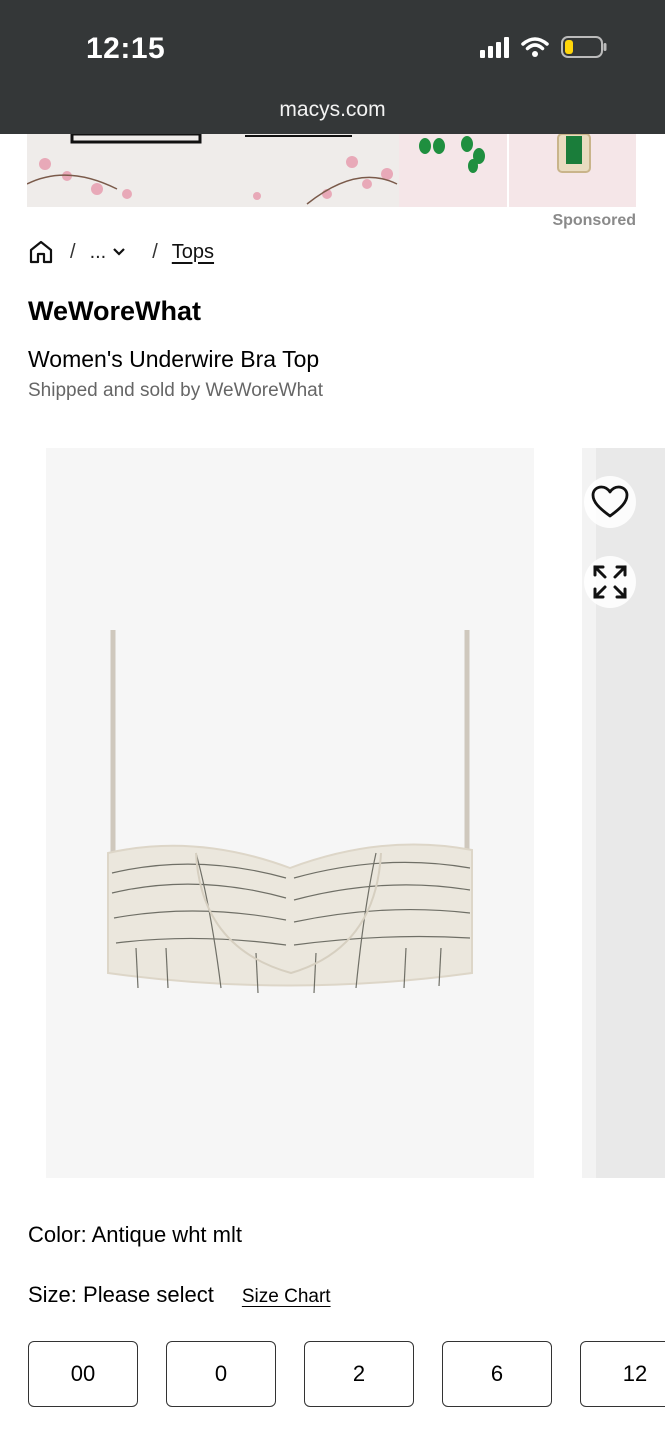  I want to click on size-label: Size: Please select, so click(121, 1294).